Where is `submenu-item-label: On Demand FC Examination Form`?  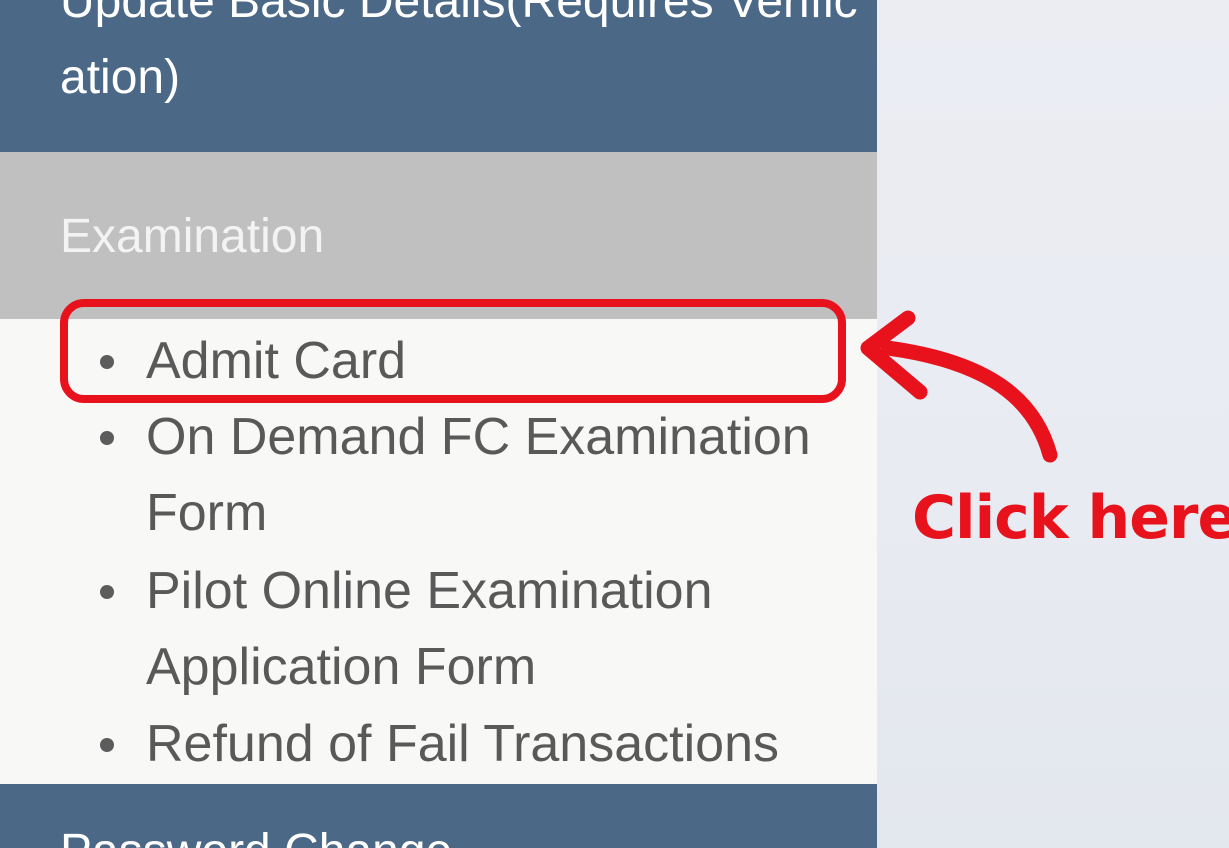 submenu-item-label: On Demand FC Examination Form is located at coordinates (478, 475).